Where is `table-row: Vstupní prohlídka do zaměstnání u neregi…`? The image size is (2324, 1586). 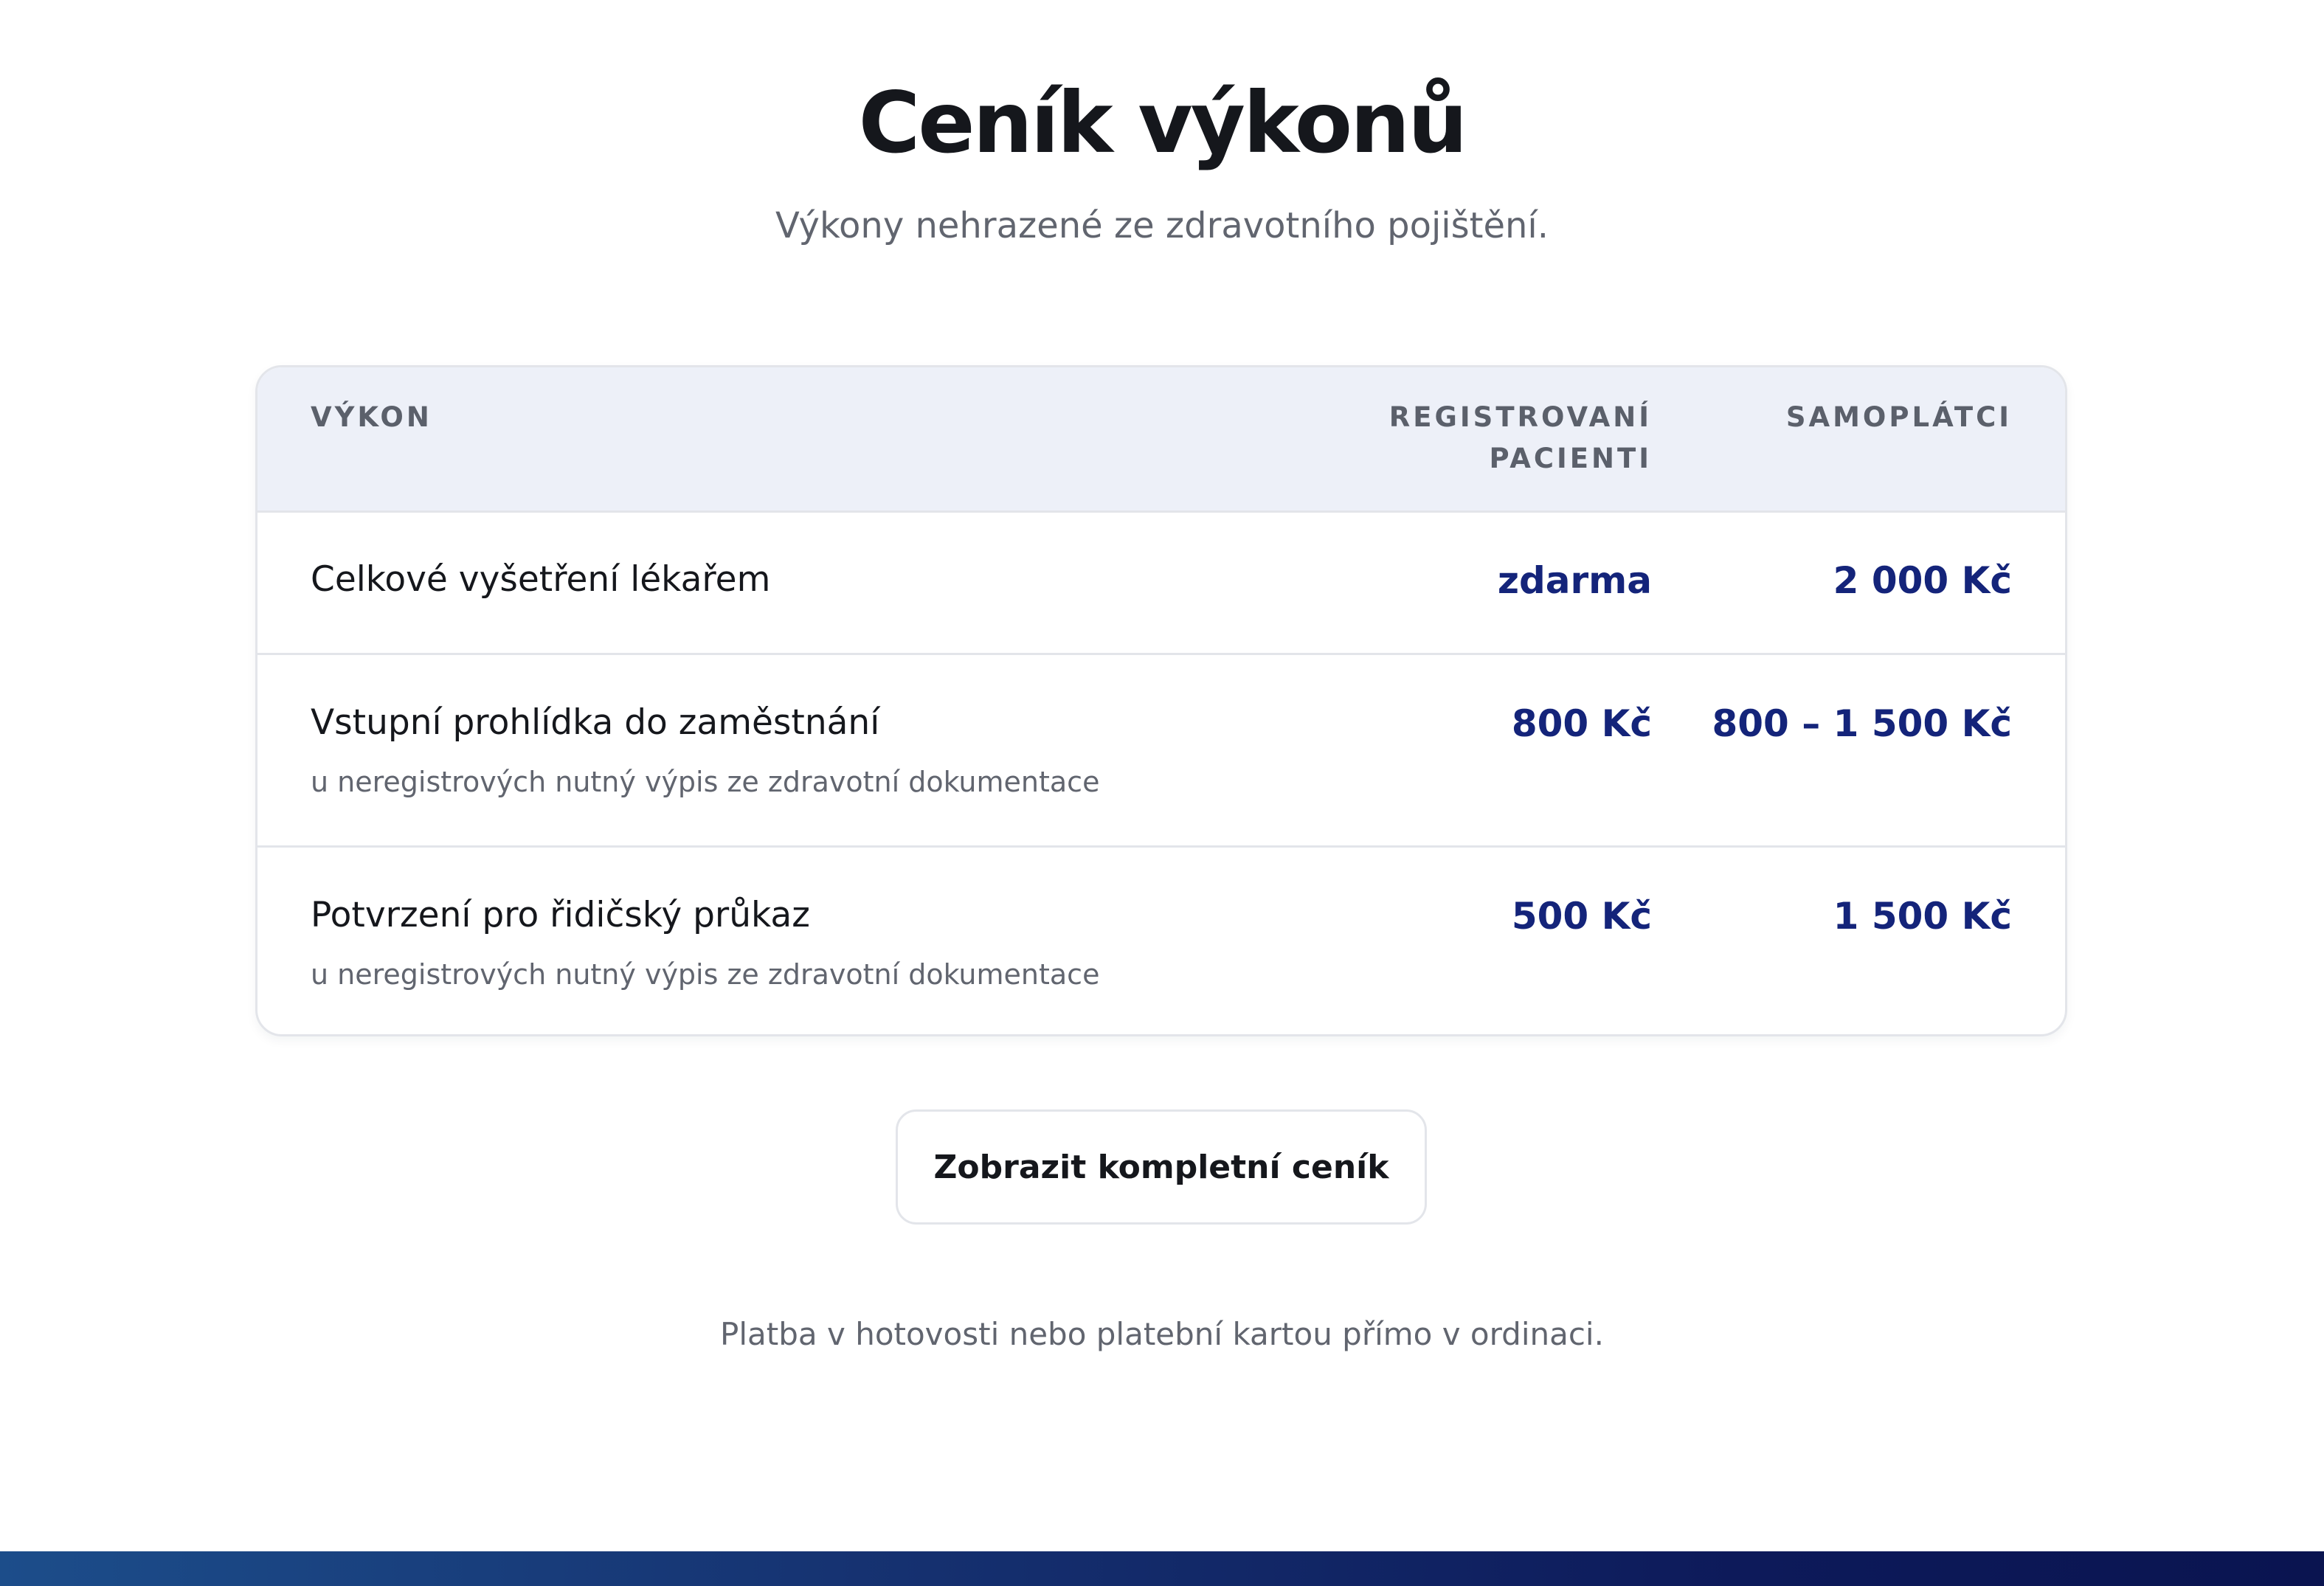 table-row: Vstupní prohlídka do zaměstnání u neregi… is located at coordinates (1161, 752).